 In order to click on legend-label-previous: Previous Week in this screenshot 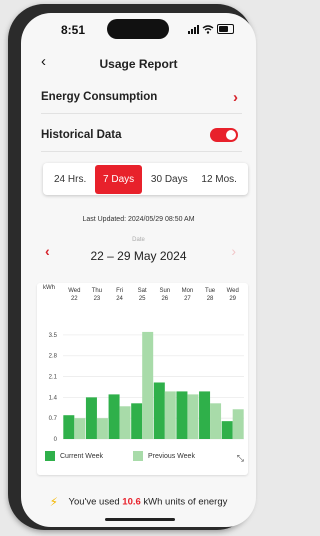, I will do `click(171, 456)`.